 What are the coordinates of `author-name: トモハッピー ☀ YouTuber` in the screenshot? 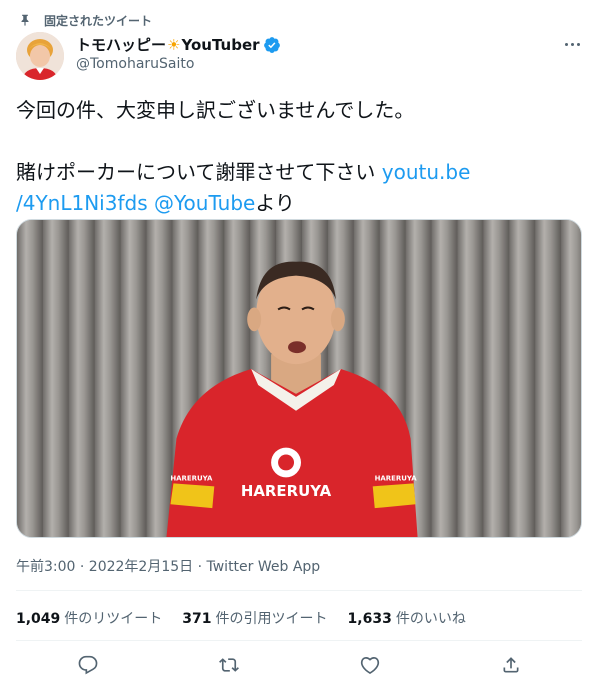 It's located at (178, 44).